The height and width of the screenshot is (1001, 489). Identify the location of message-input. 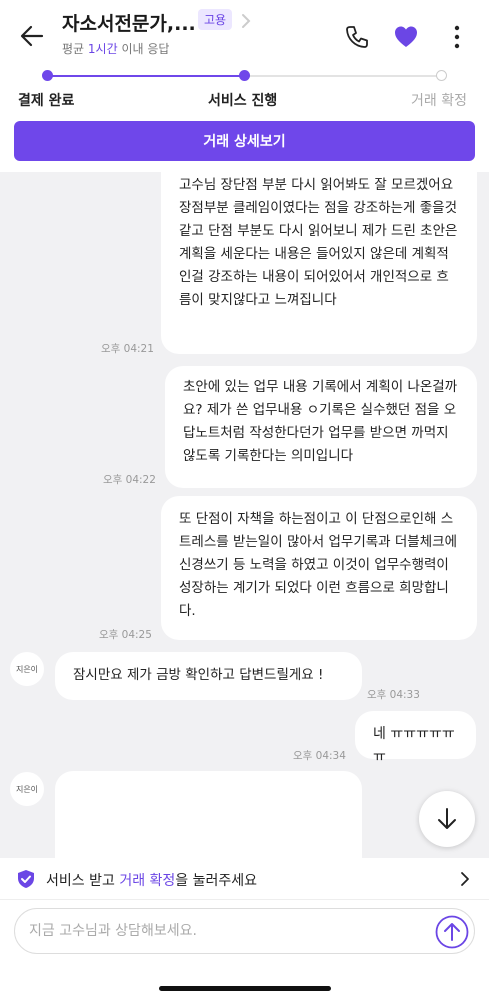
(229, 931).